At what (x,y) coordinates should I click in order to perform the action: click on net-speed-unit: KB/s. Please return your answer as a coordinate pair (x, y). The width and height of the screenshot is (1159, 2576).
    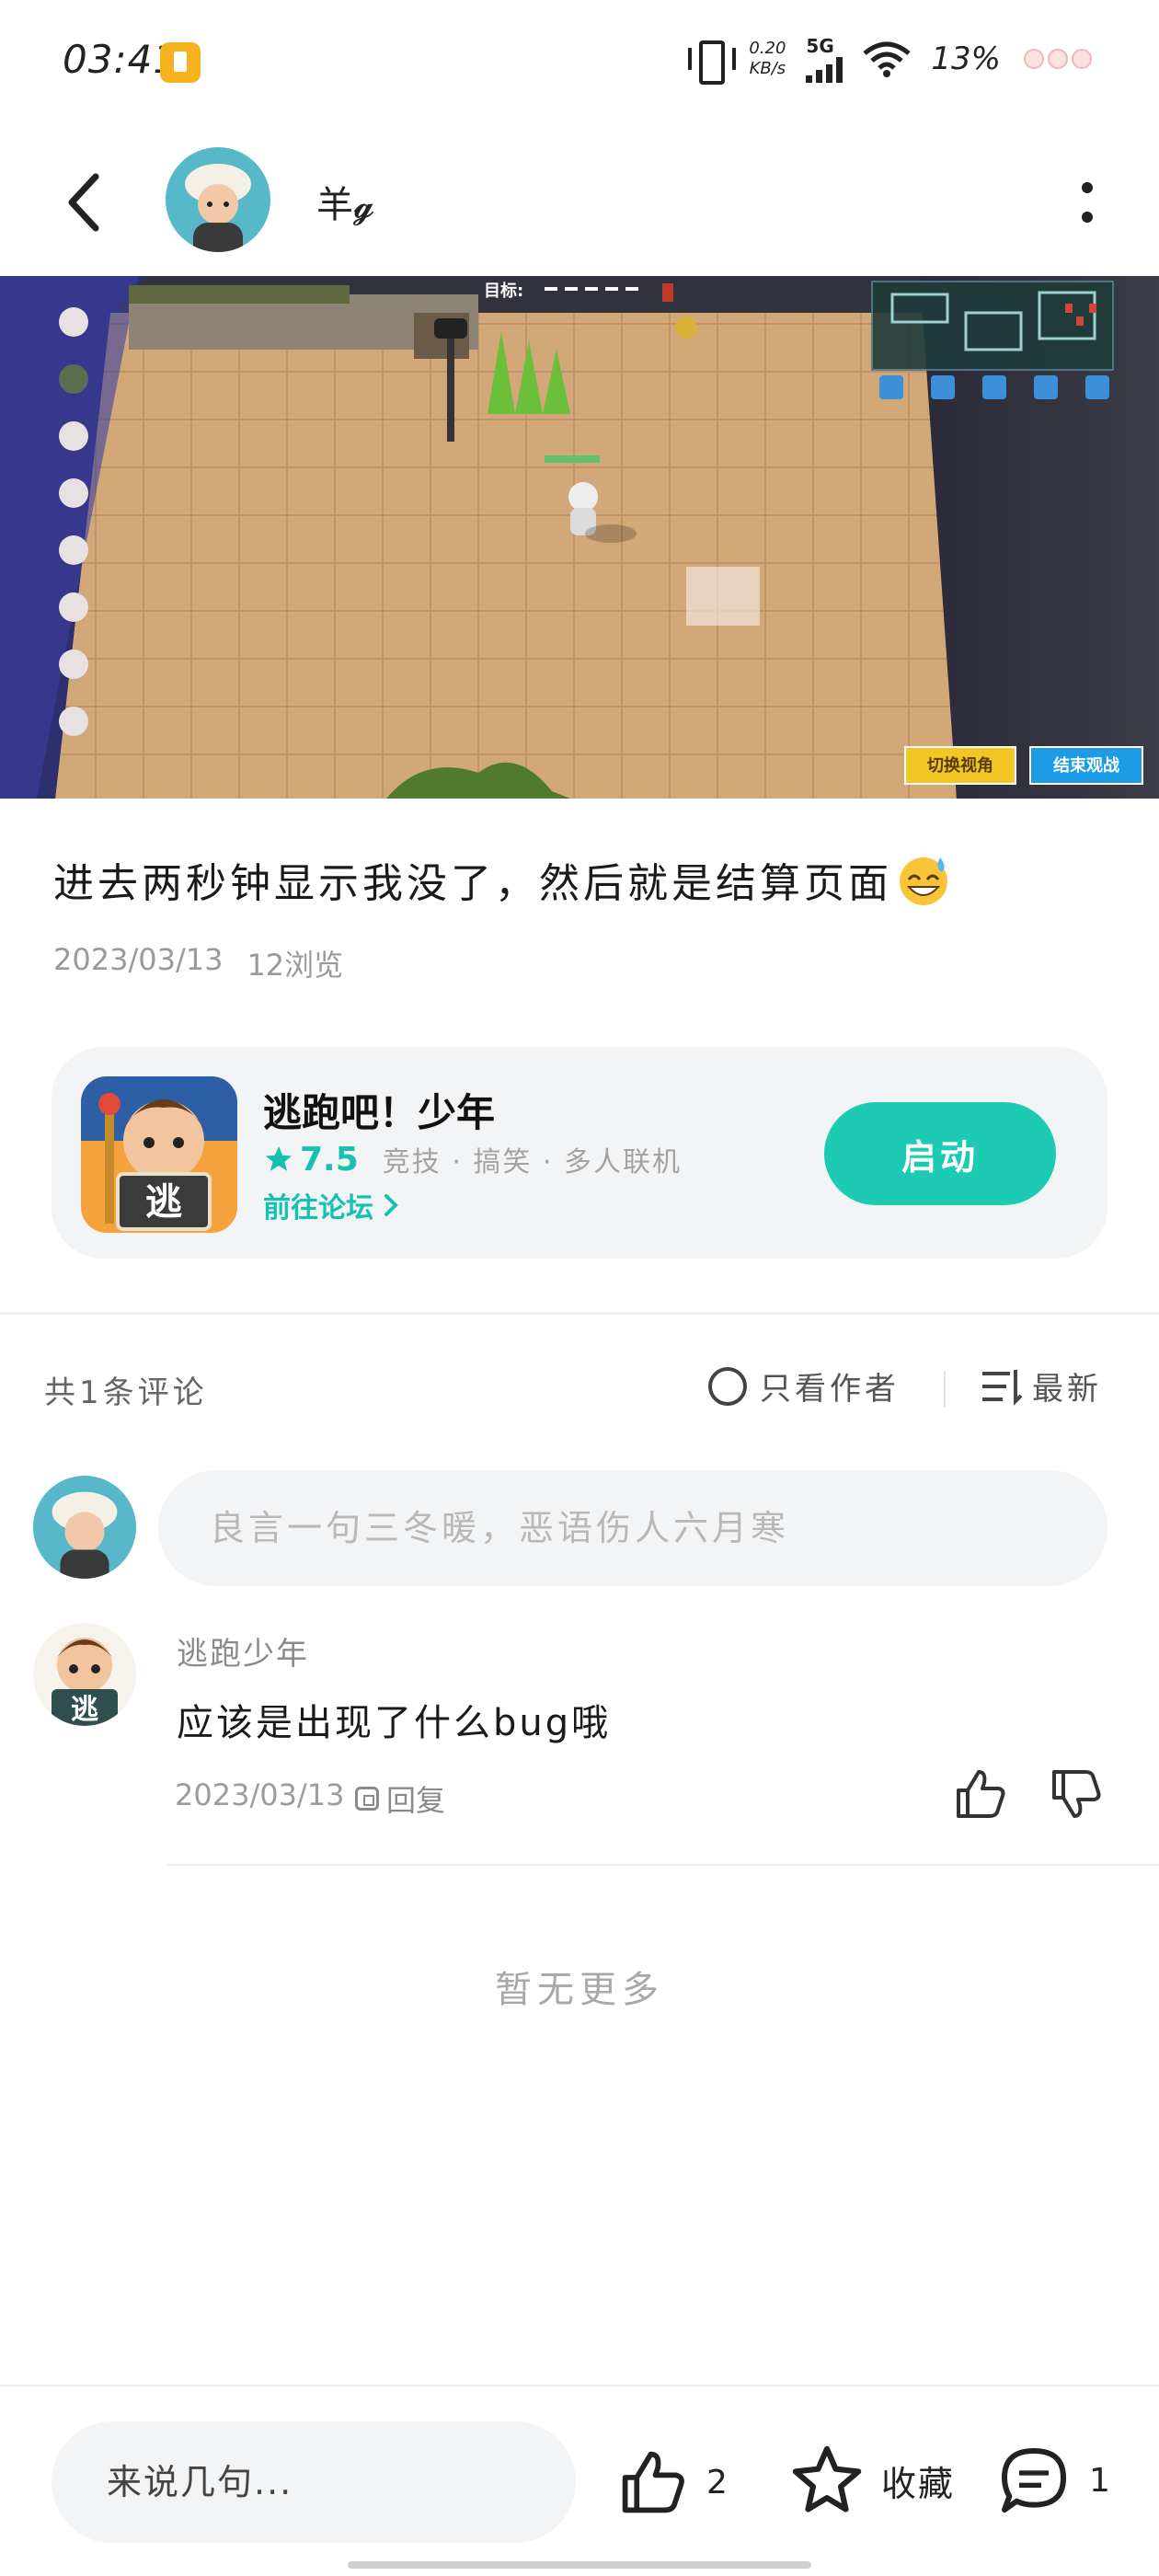
    Looking at the image, I should click on (767, 68).